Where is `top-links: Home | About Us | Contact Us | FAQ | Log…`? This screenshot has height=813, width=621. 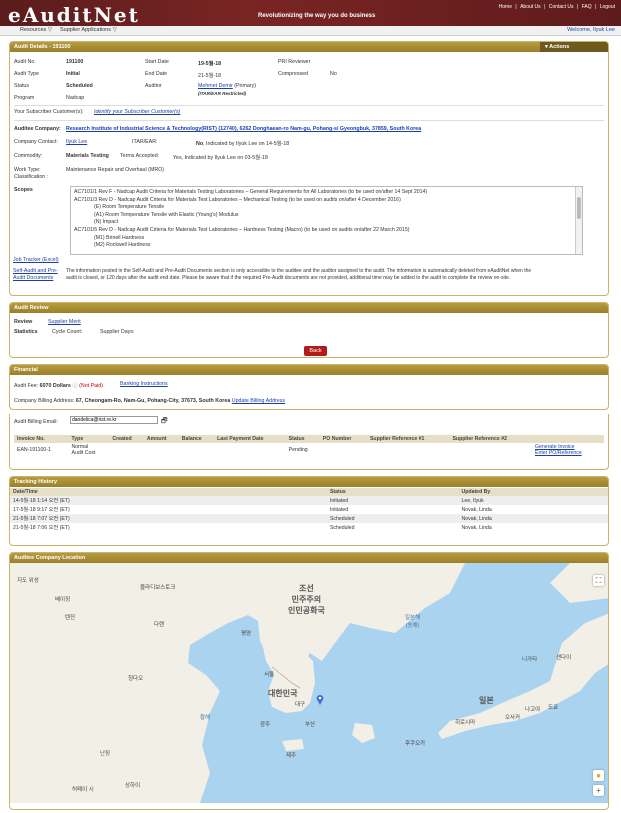
top-links: Home | About Us | Contact Us | FAQ | Log… is located at coordinates (556, 7).